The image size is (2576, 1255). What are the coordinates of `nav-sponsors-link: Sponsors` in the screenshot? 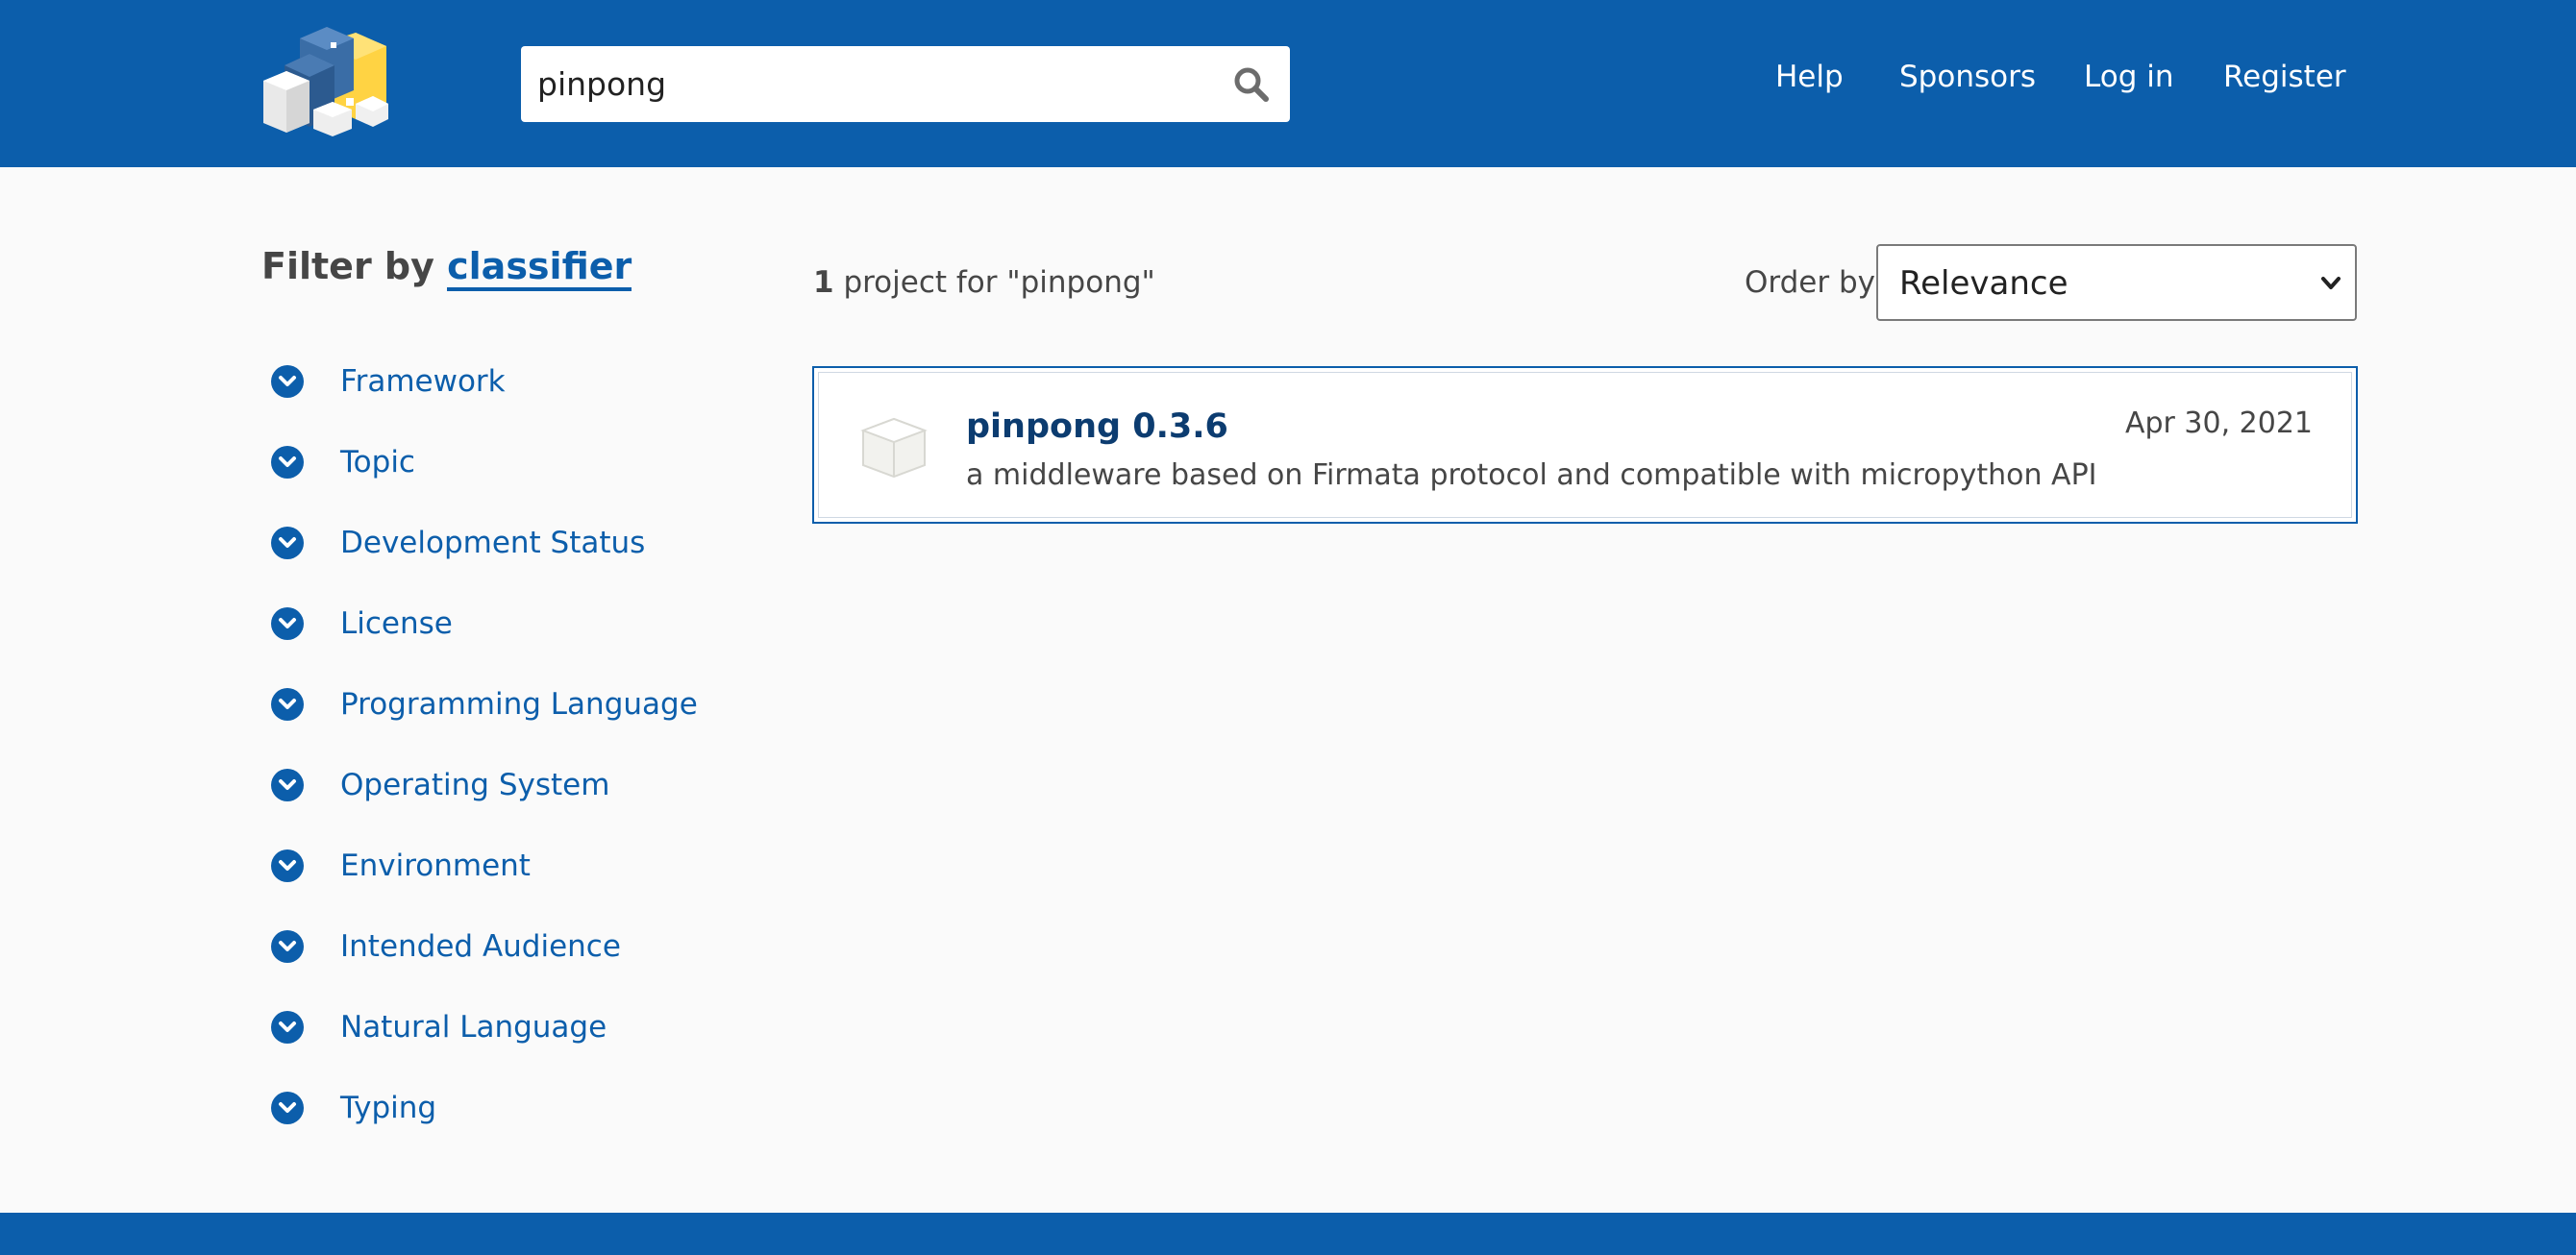 It's located at (1968, 83).